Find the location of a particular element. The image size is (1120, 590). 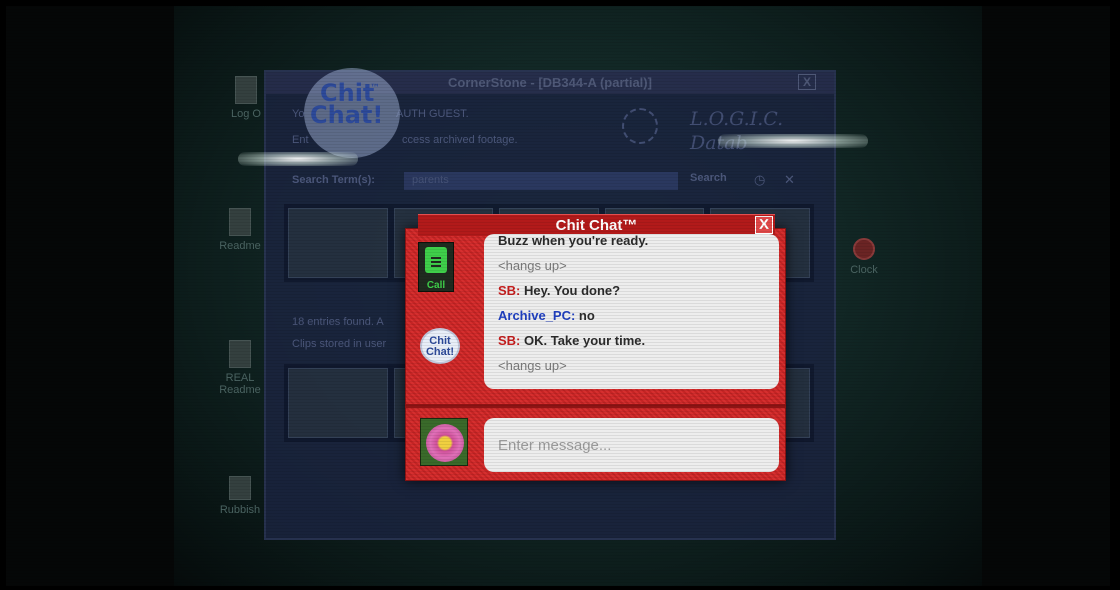

call-button: Call is located at coordinates (436, 267).